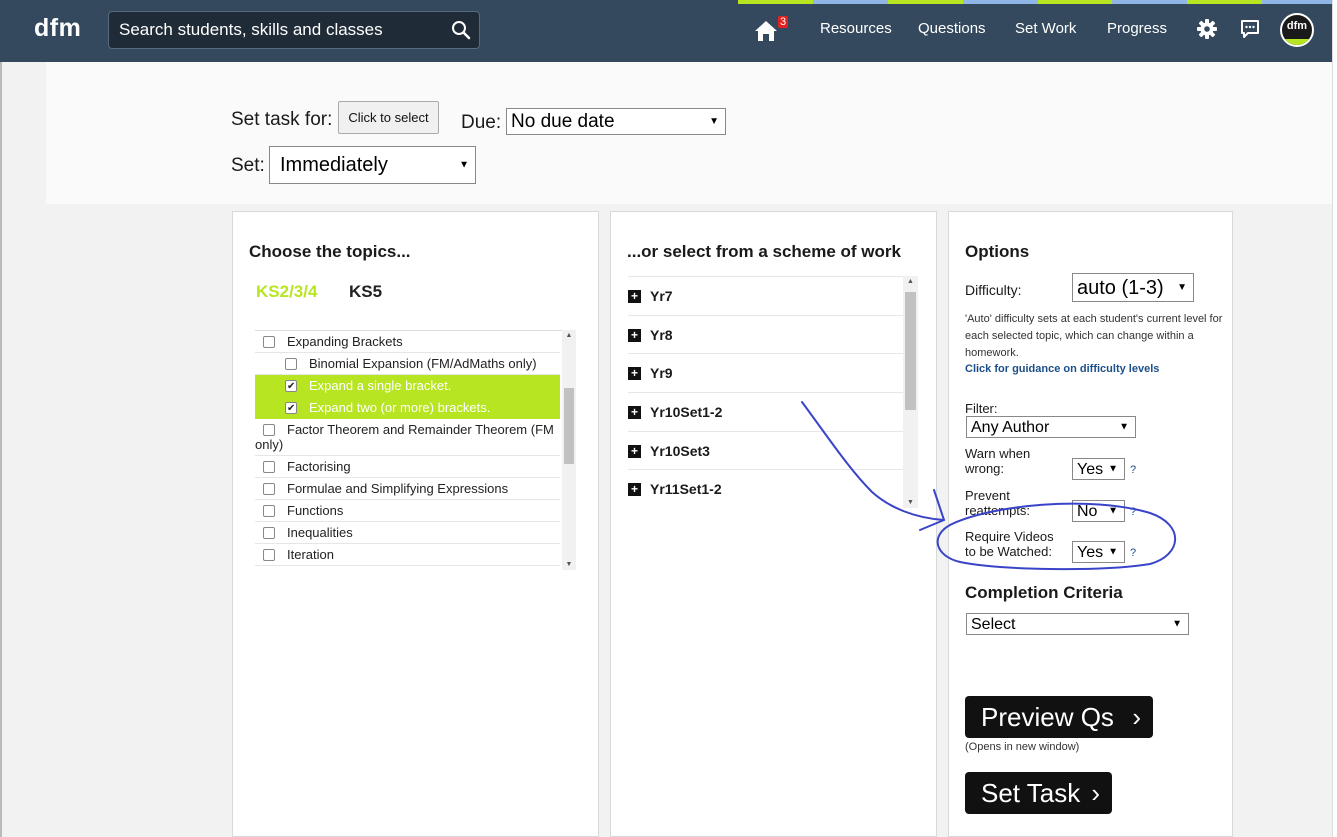 The width and height of the screenshot is (1337, 837). Describe the element at coordinates (57, 28) in the screenshot. I see `dfm-logo: dfm` at that location.